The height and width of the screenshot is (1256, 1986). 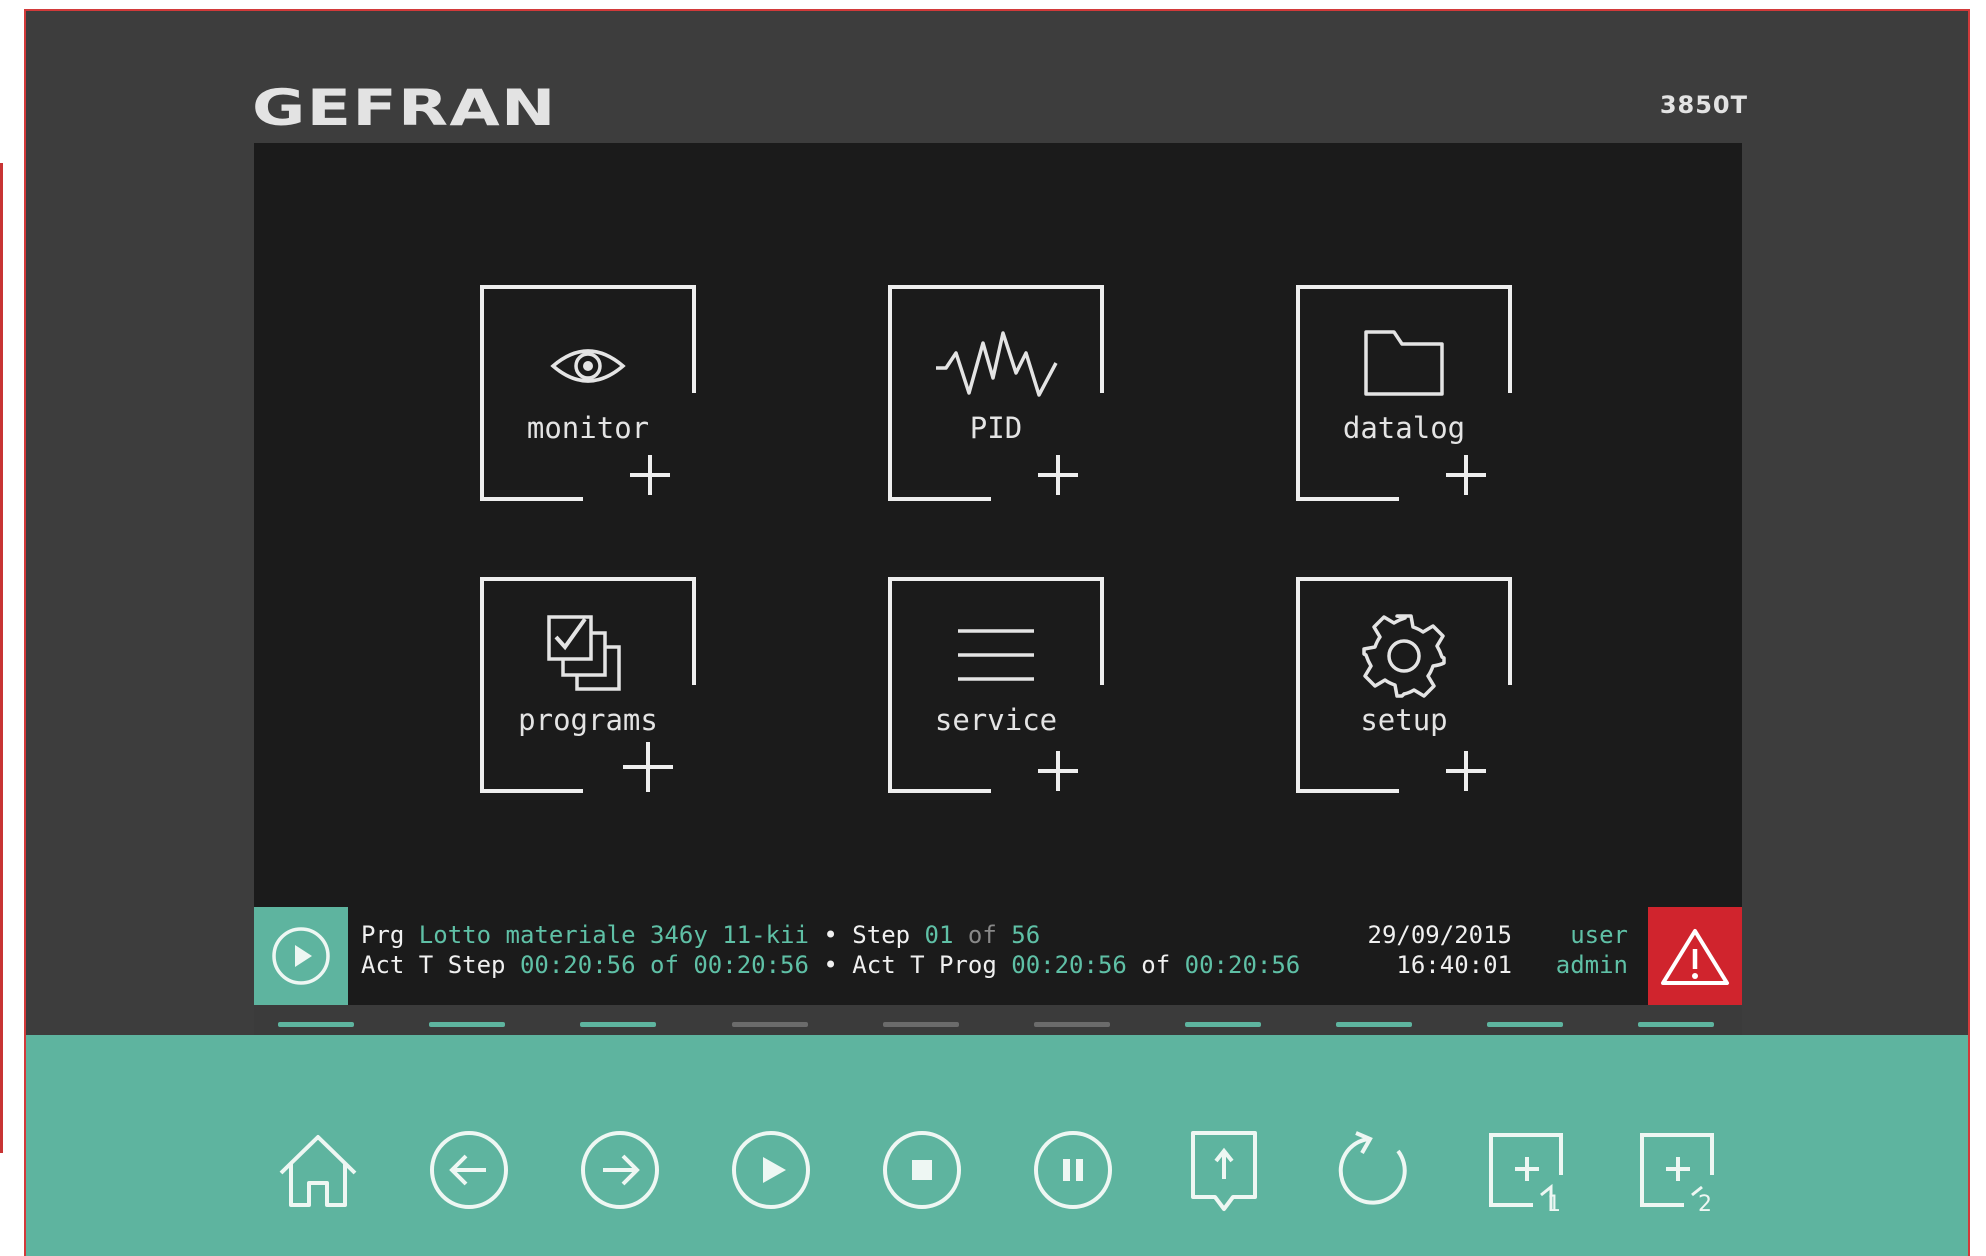 I want to click on tile-datalog: datalog, so click(x=1404, y=393).